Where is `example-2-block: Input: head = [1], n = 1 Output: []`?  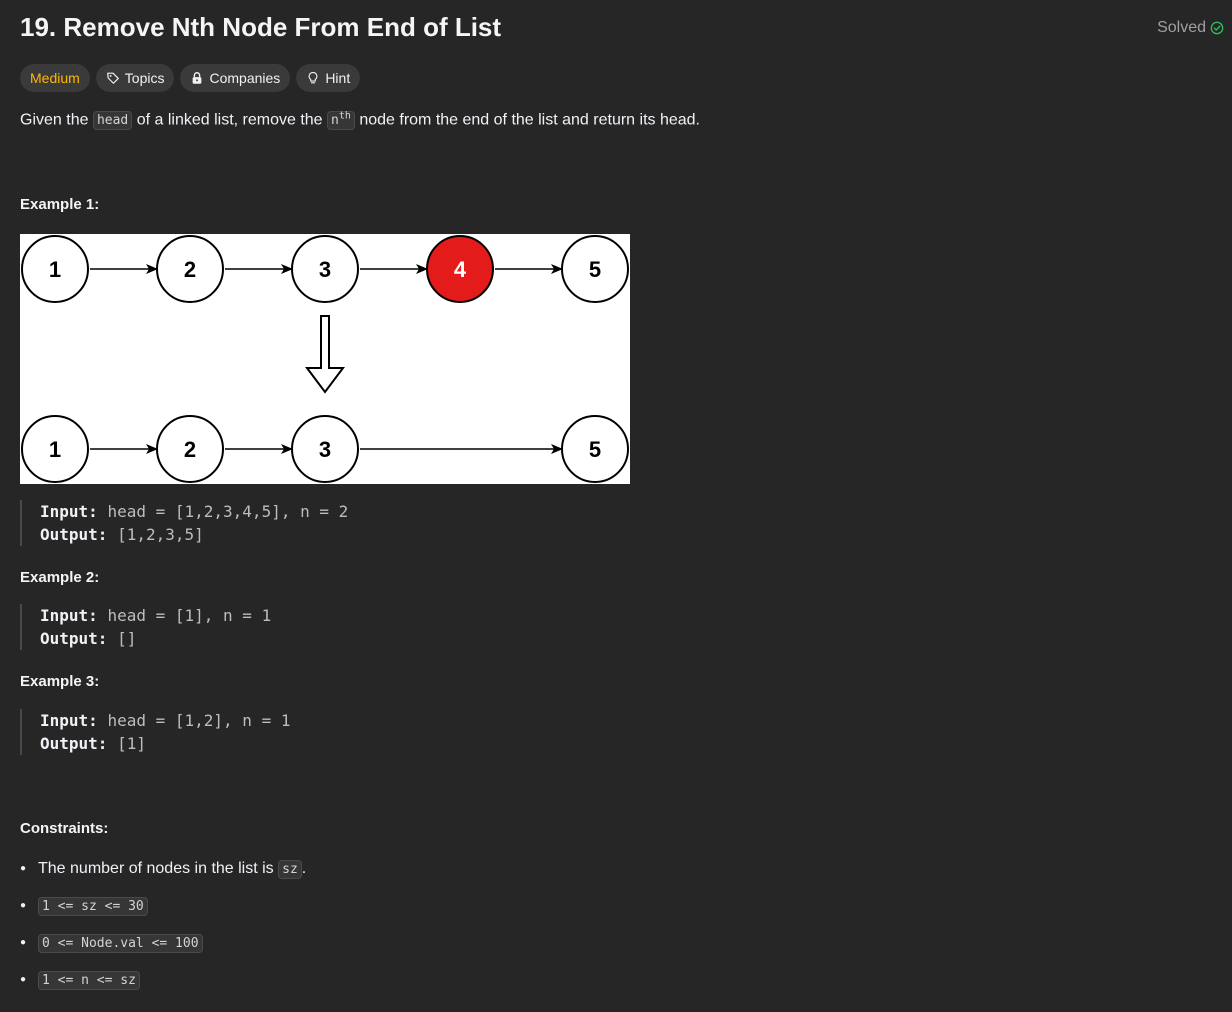 example-2-block: Input: head = [1], n = 1 Output: [] is located at coordinates (145, 627).